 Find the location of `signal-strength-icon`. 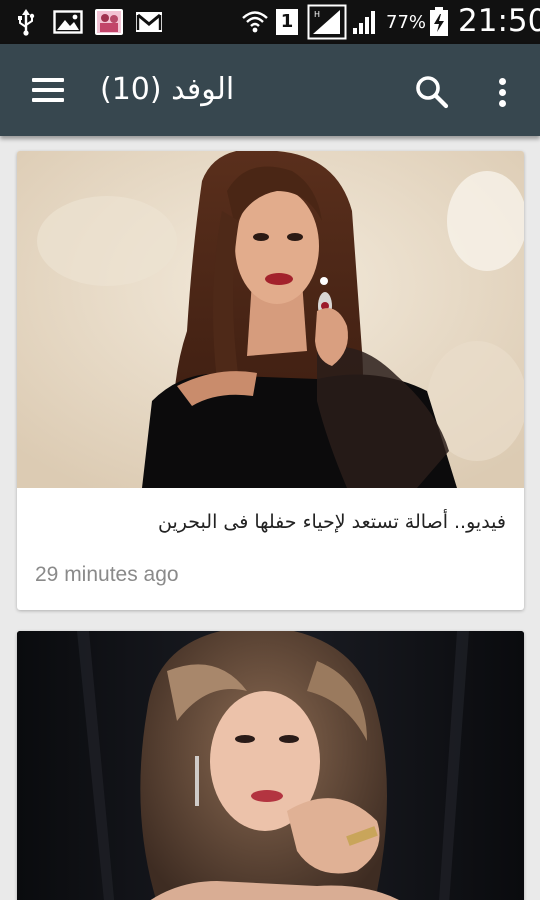

signal-strength-icon is located at coordinates (365, 22).